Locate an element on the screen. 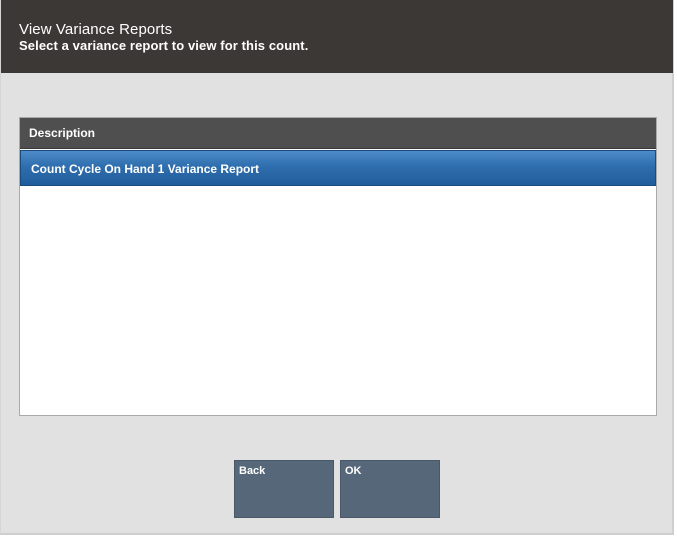  table-row: Count Cycle On Hand 1 Variance Report is located at coordinates (338, 168).